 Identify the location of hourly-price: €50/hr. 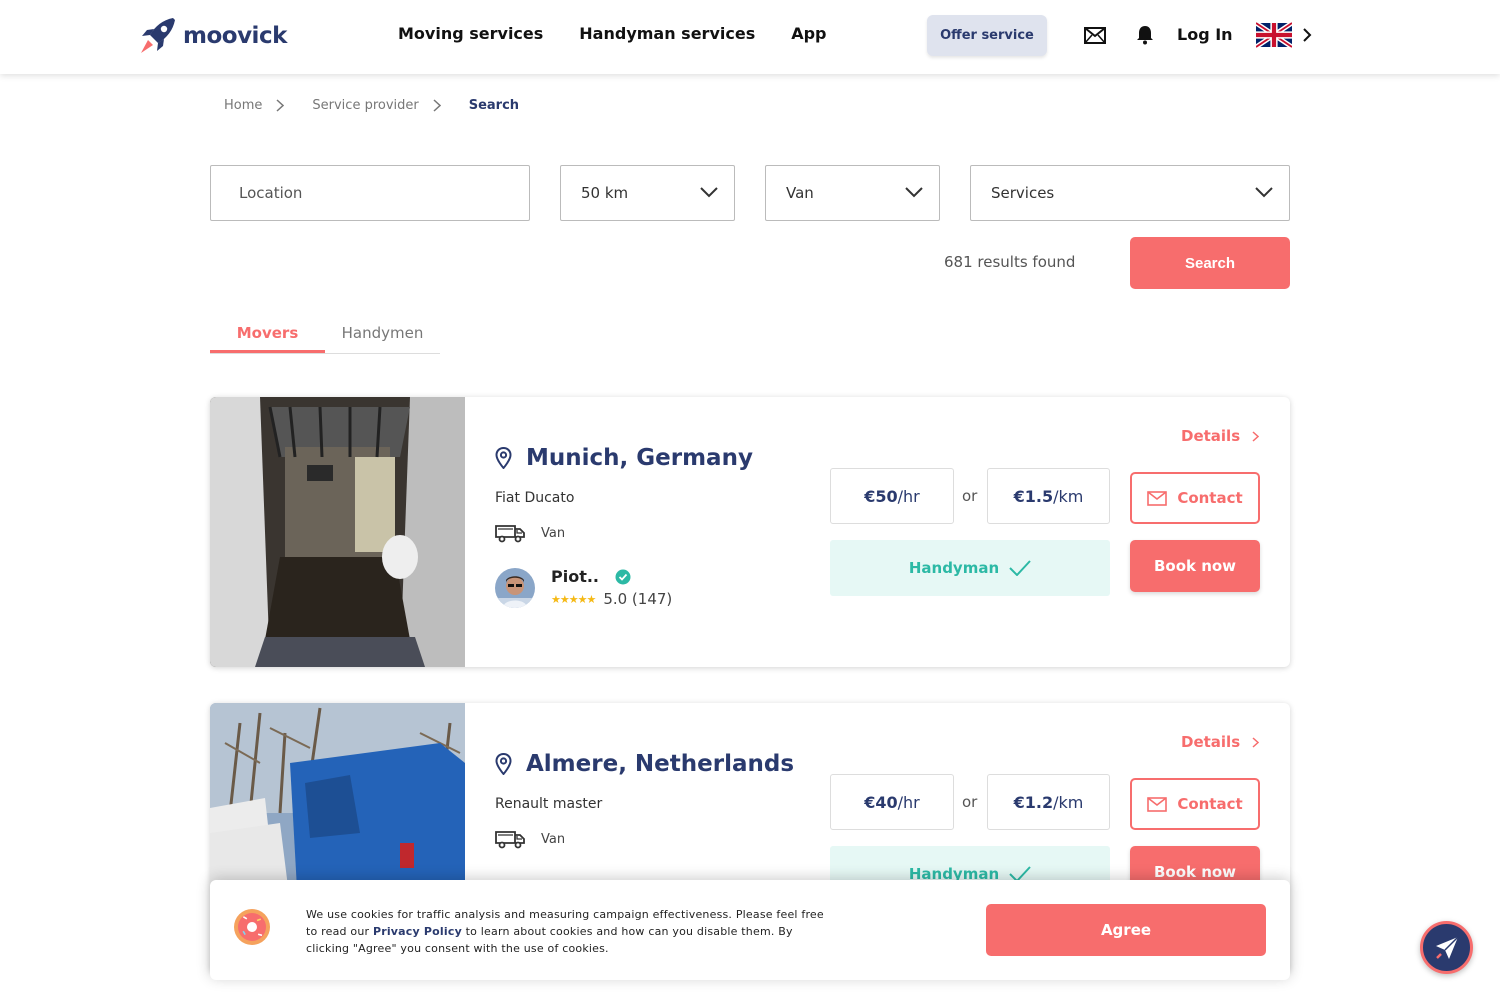
(892, 496).